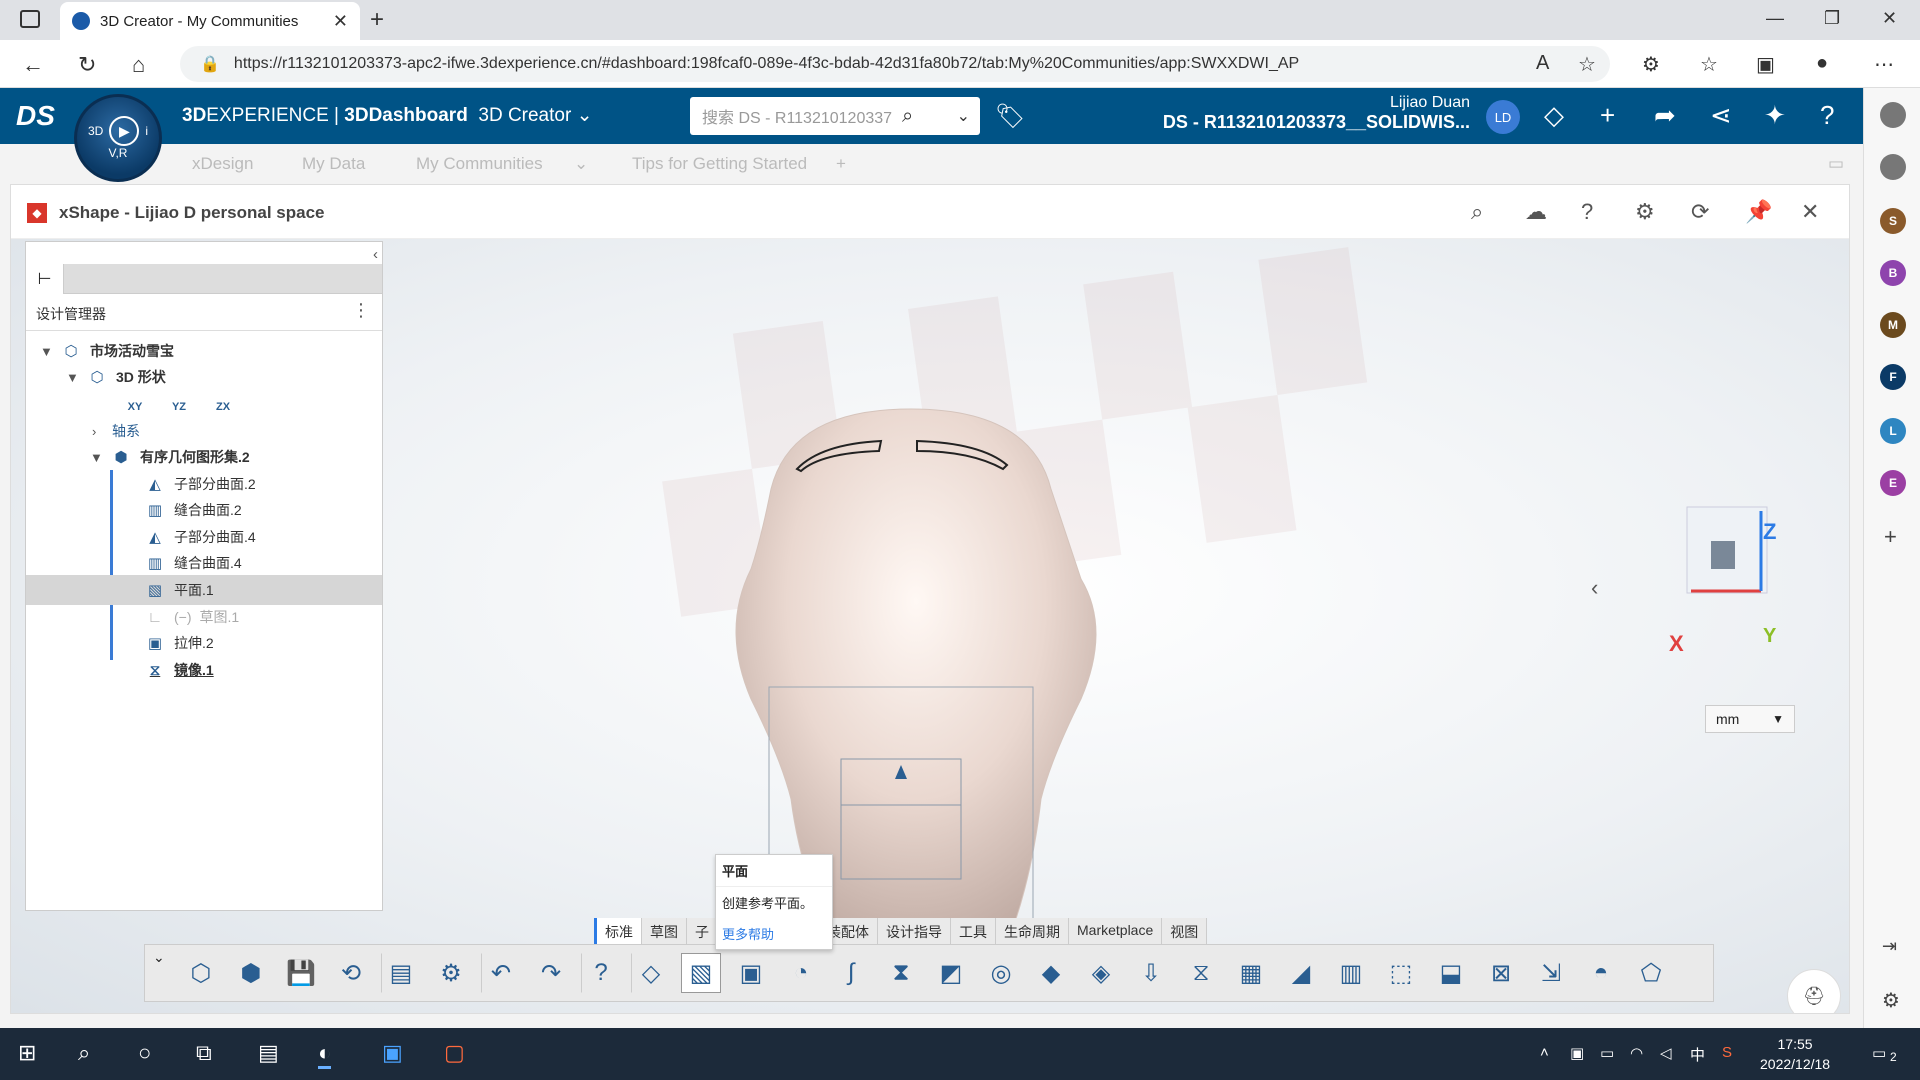 This screenshot has width=1920, height=1080. I want to click on ime-icon: S, so click(1727, 1052).